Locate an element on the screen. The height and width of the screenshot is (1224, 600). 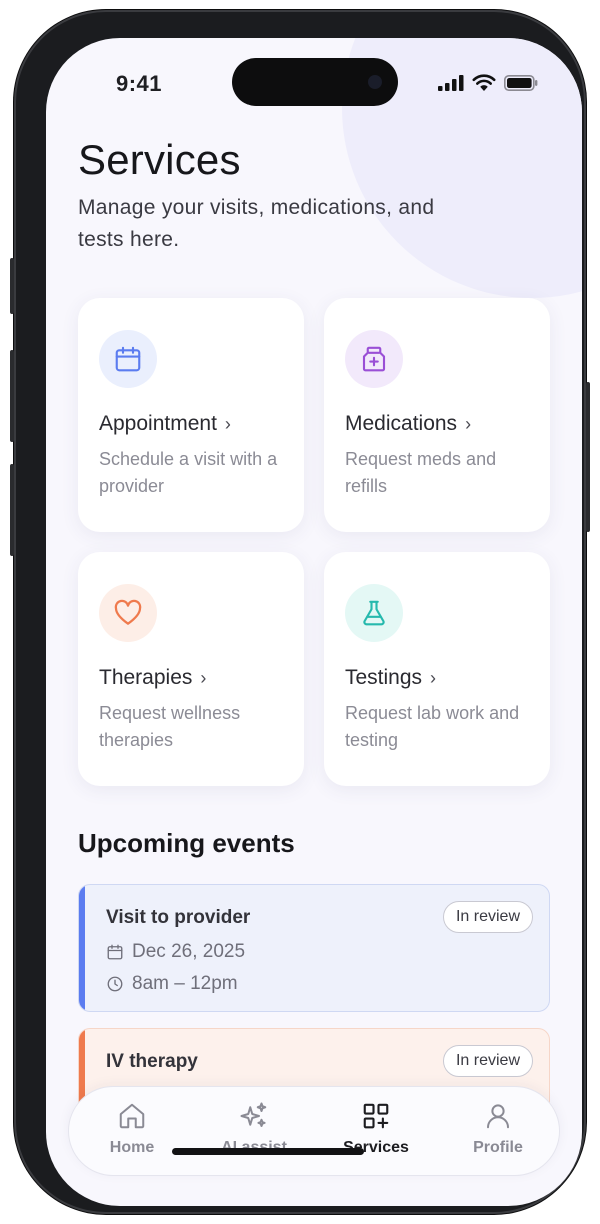
event-date-row: Dec 26, 2025 is located at coordinates (175, 952).